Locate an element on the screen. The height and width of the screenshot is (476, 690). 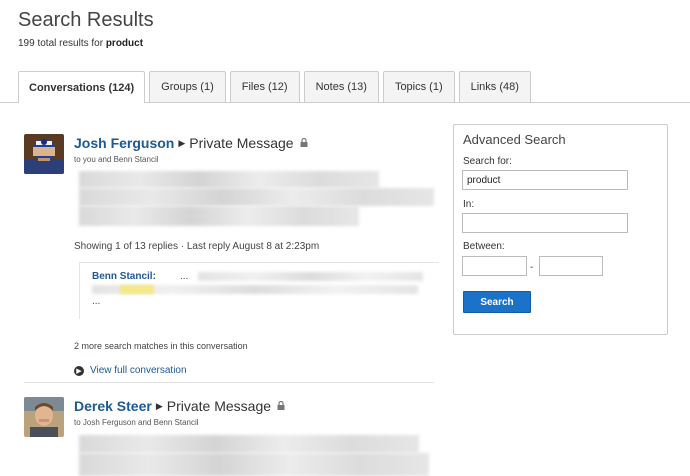
between-label: Between: is located at coordinates (484, 246).